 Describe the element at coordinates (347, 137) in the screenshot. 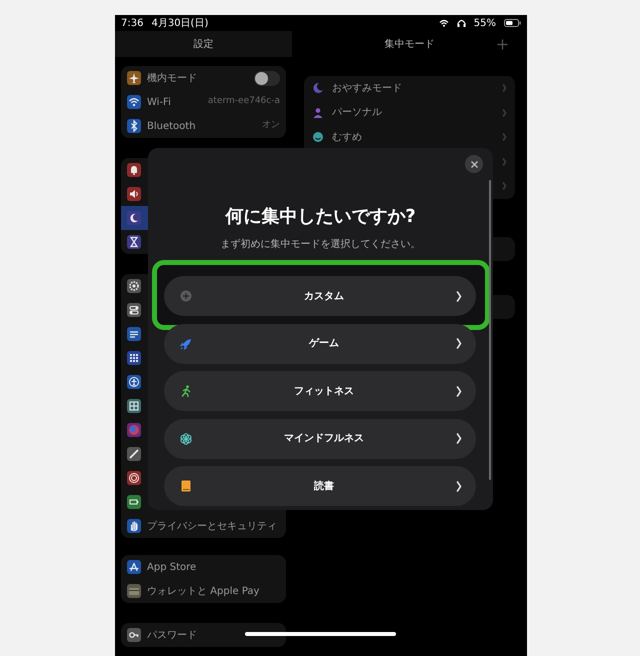

I see `row-label: むすめ` at that location.